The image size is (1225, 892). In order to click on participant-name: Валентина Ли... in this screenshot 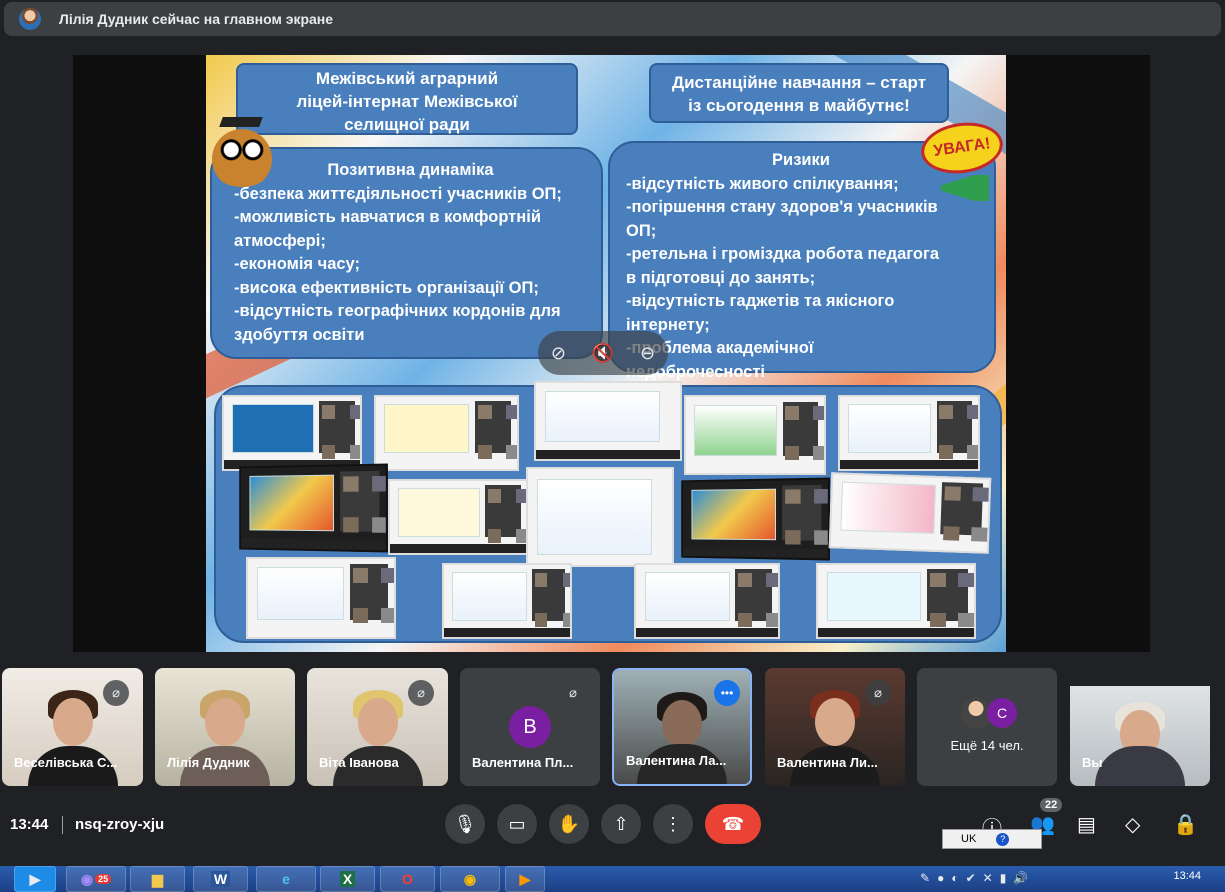, I will do `click(827, 762)`.